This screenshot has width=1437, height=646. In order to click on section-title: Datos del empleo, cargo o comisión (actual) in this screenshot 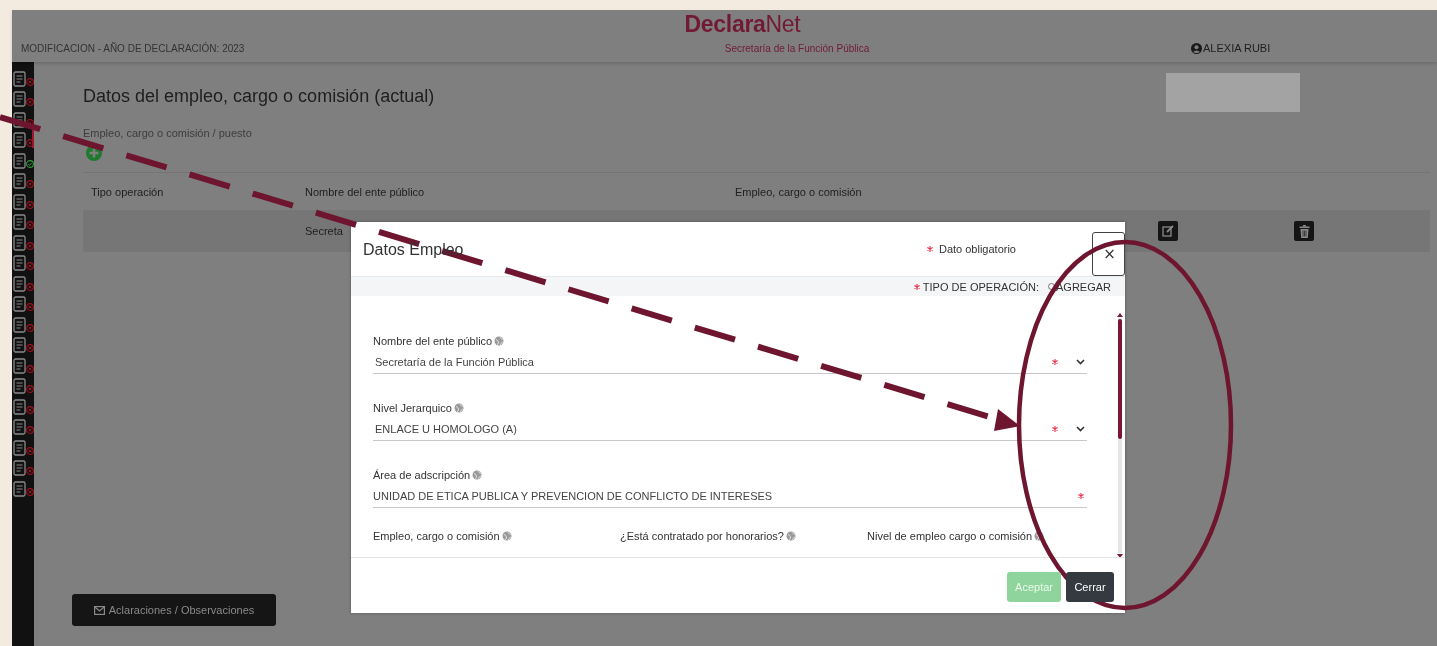, I will do `click(259, 96)`.